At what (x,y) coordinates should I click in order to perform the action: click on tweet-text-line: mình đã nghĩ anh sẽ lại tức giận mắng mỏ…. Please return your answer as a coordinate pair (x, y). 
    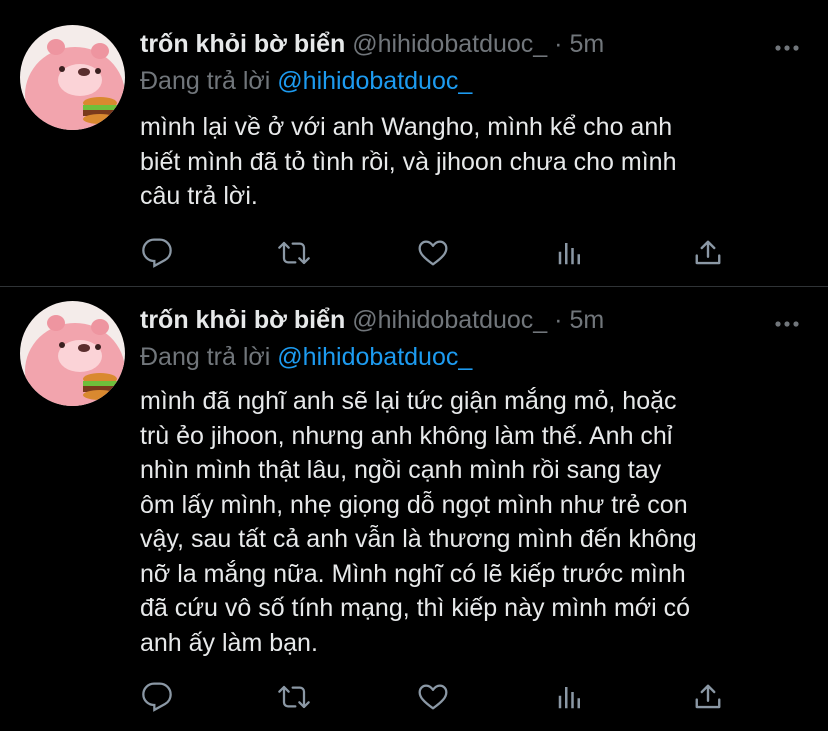
    Looking at the image, I should click on (408, 401).